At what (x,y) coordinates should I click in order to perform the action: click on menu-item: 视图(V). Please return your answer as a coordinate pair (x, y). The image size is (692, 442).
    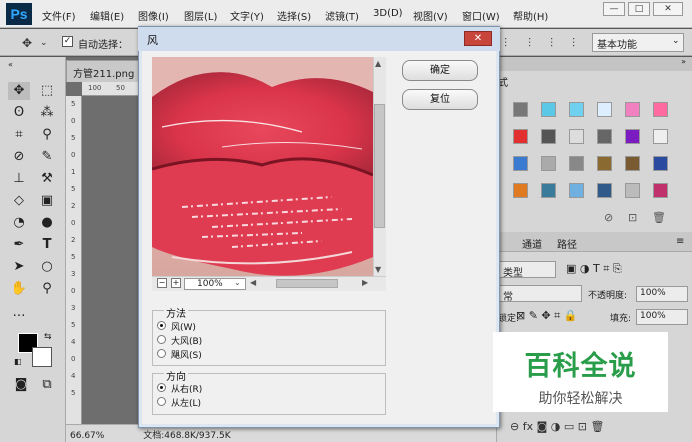
    Looking at the image, I should click on (430, 15).